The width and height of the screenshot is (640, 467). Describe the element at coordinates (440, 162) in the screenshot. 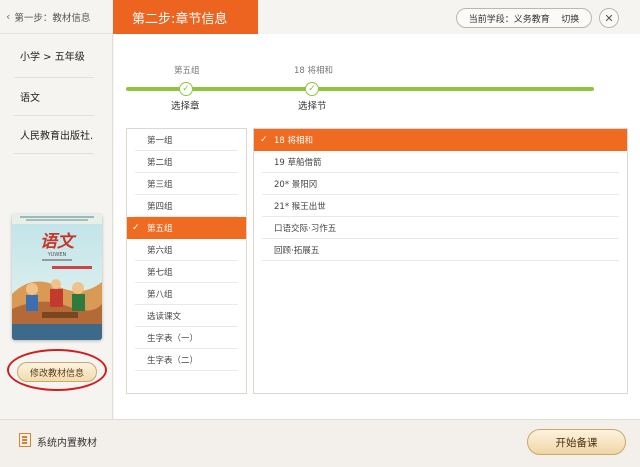

I see `lesson-item: 19 草船借箭` at that location.